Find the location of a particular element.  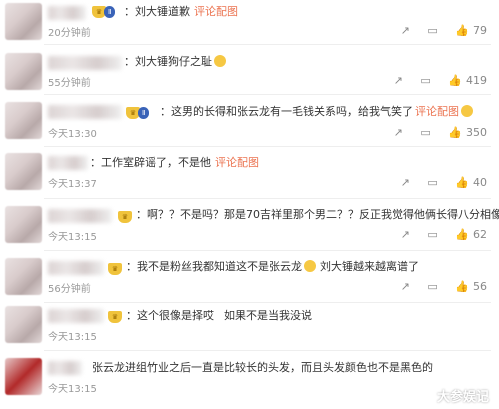

timestamp: 56分钟前 is located at coordinates (69, 289).